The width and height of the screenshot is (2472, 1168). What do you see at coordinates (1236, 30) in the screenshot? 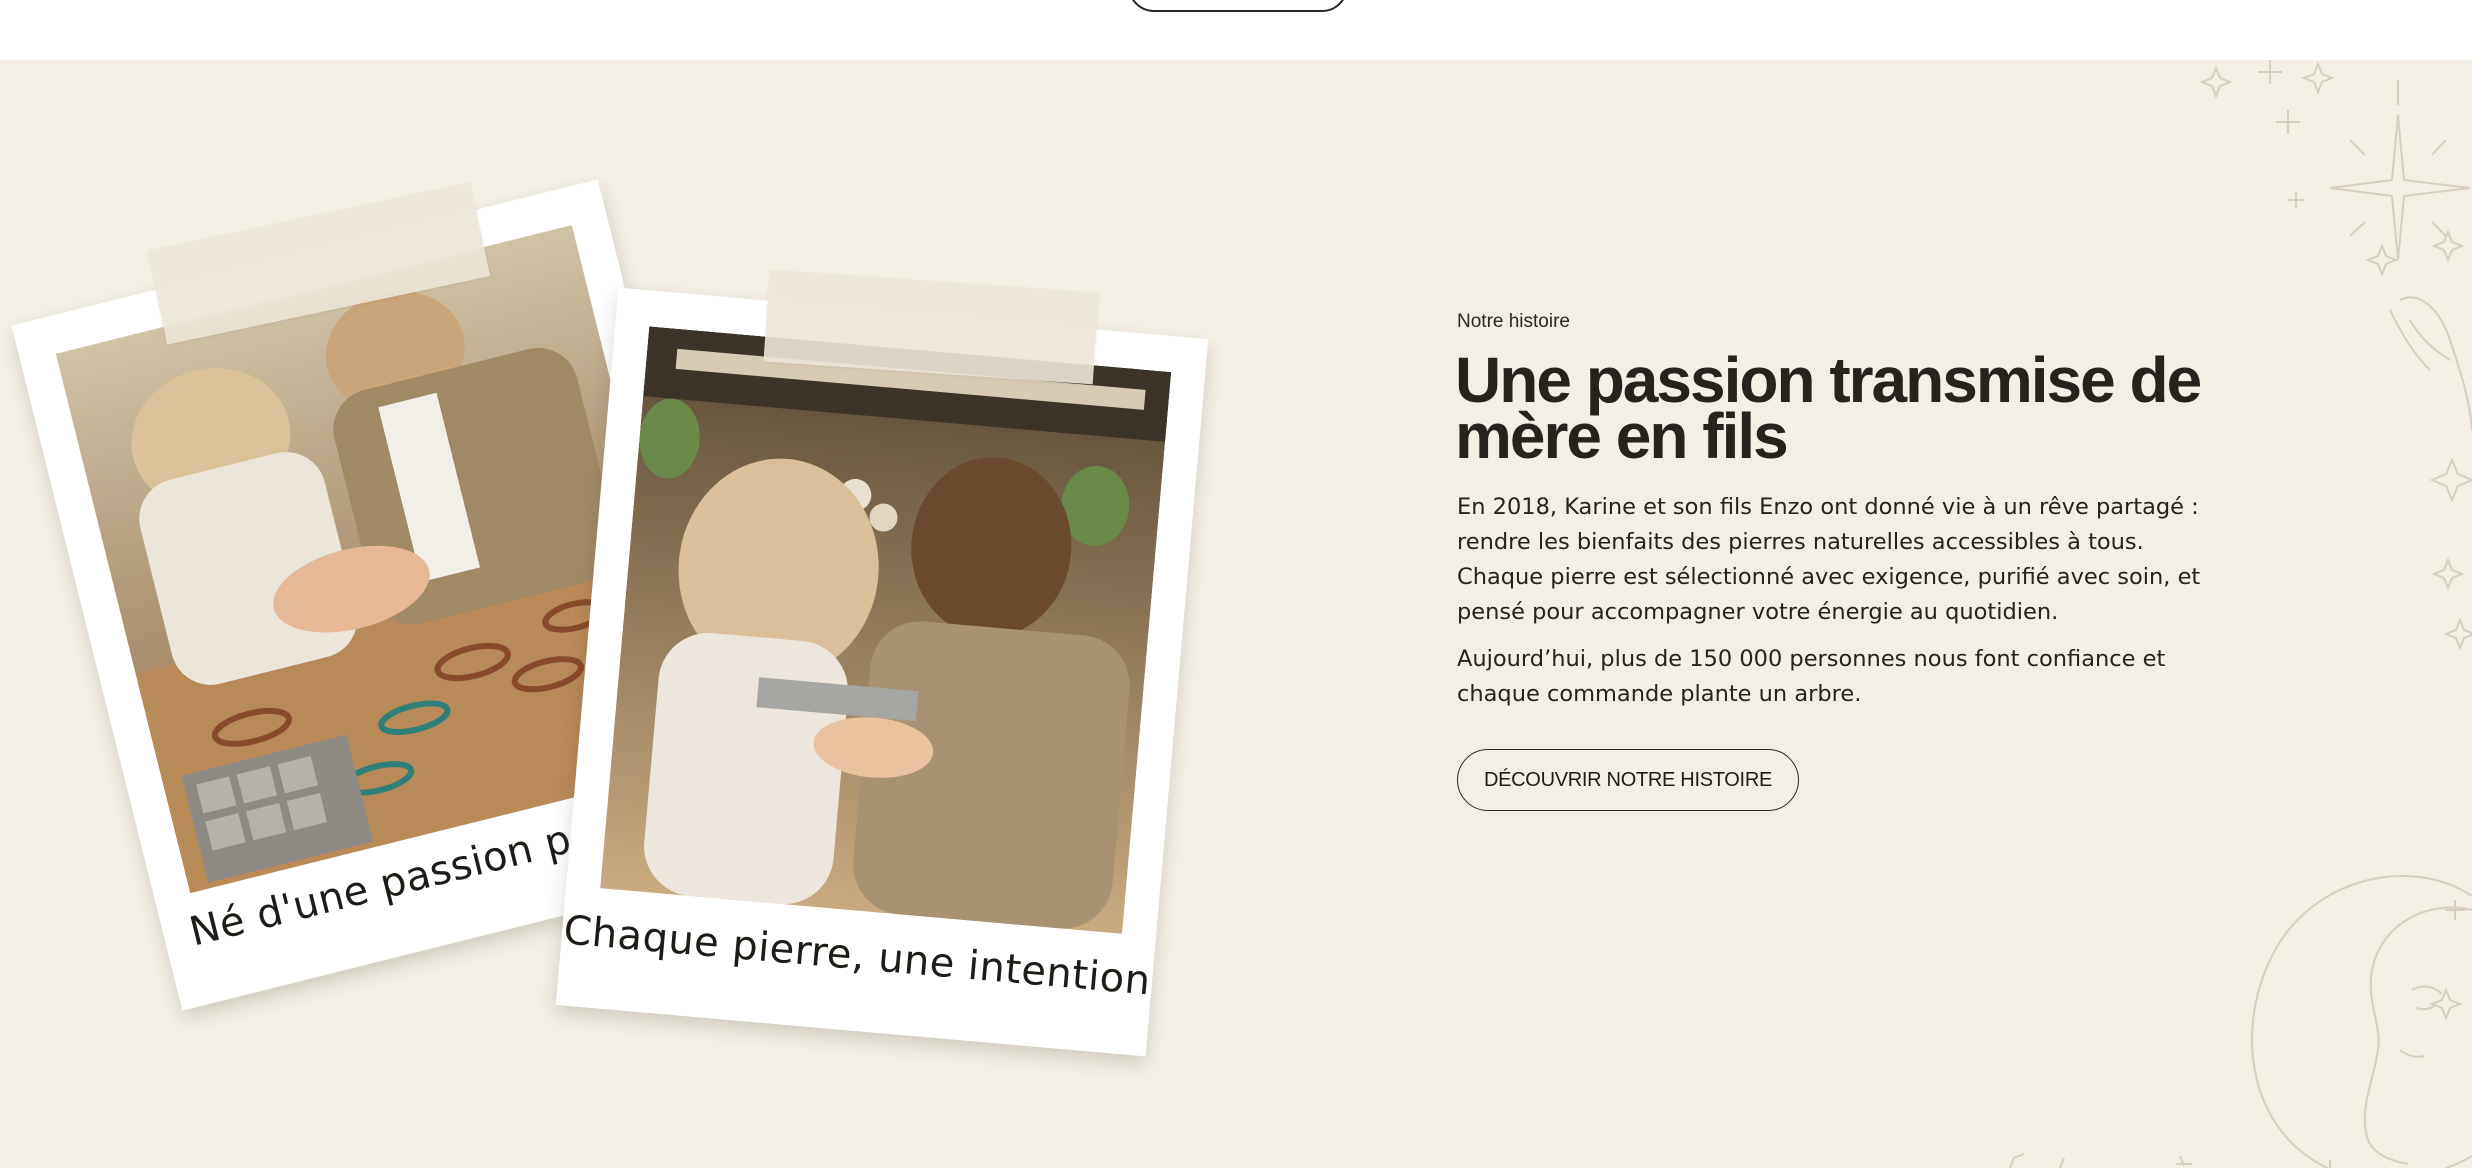
I see `top-bar` at bounding box center [1236, 30].